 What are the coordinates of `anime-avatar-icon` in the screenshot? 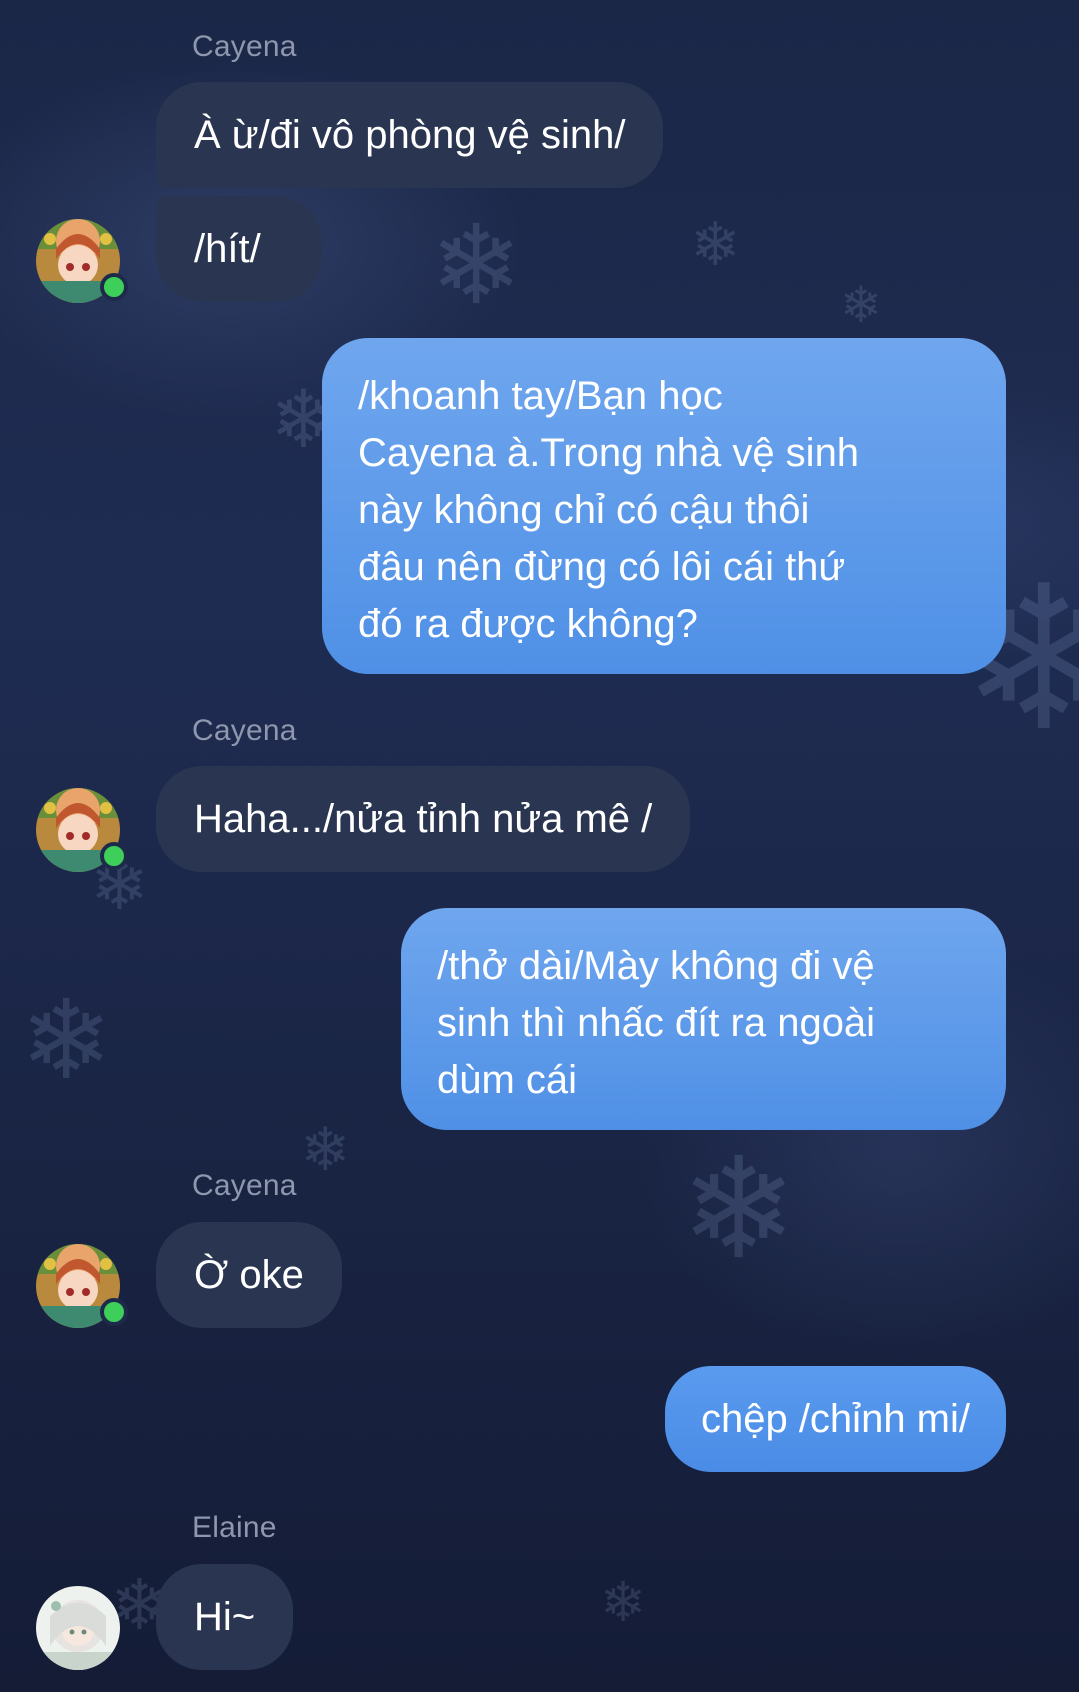 It's located at (78, 1628).